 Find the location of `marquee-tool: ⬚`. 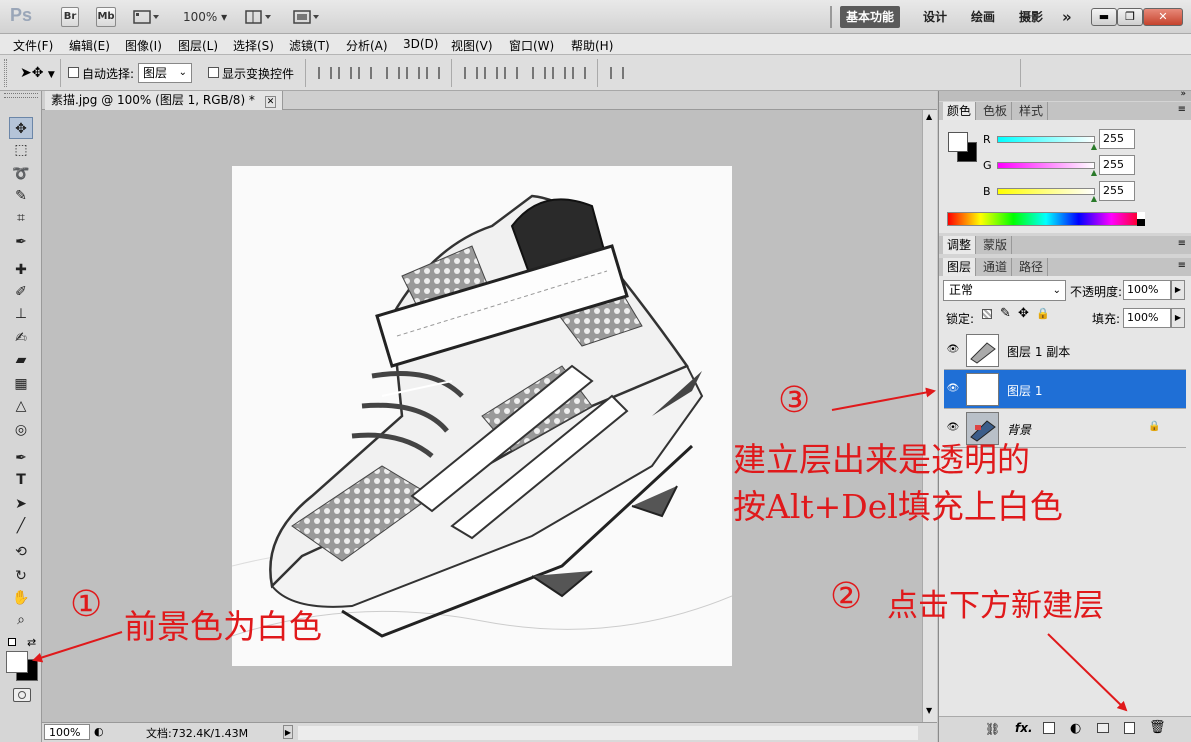

marquee-tool: ⬚ is located at coordinates (21, 150).